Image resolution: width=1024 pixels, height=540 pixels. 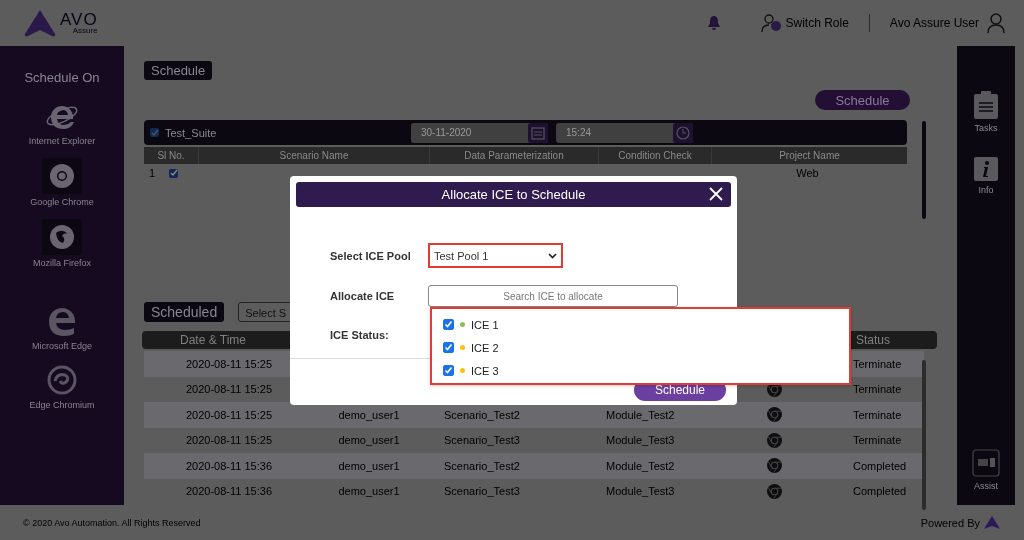 I want to click on section-title: Schedule, so click(x=178, y=70).